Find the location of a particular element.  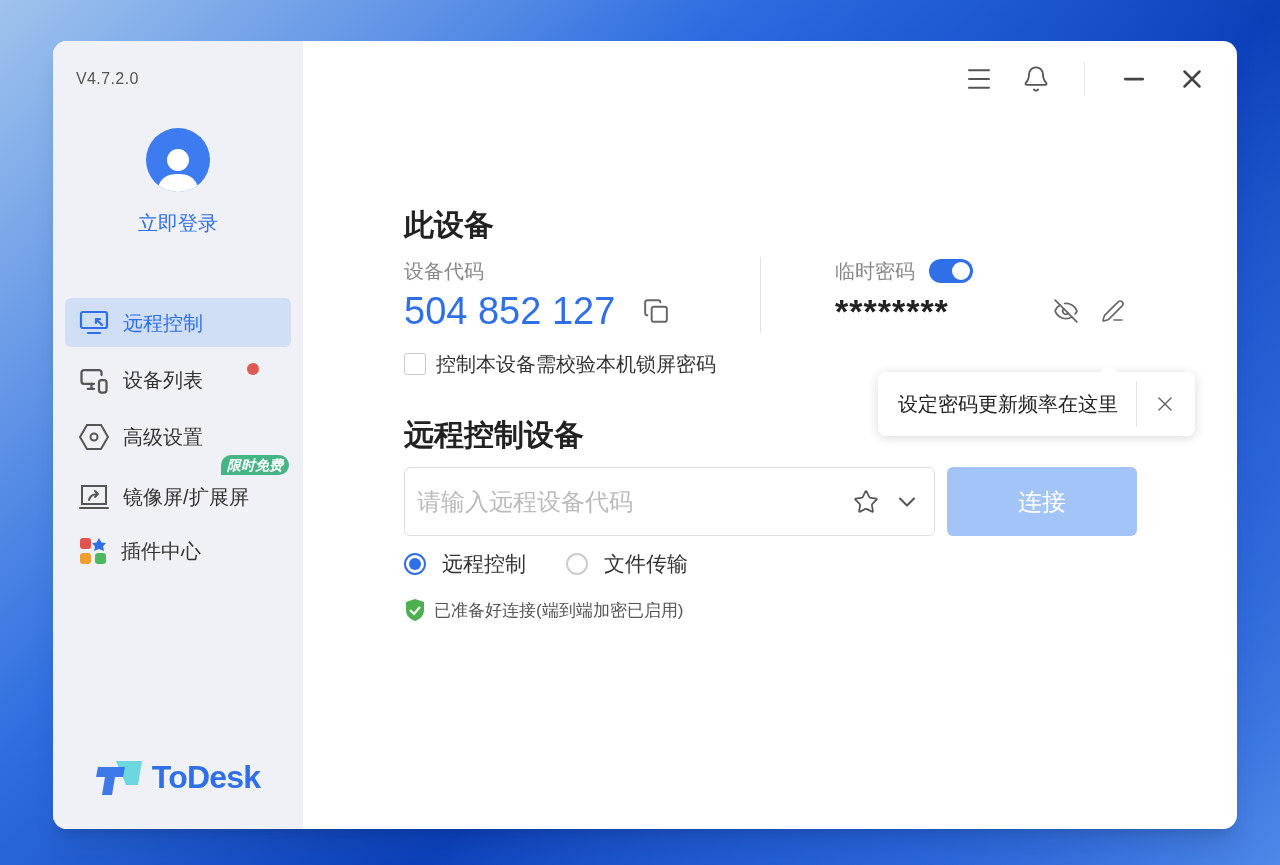

checkbox is located at coordinates (415, 364).